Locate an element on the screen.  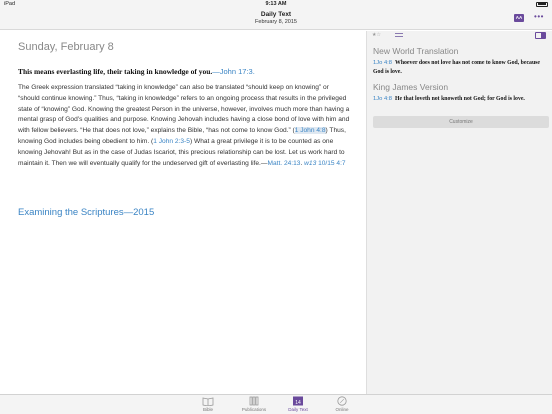
publication-reference-link: w13 is located at coordinates (310, 163).